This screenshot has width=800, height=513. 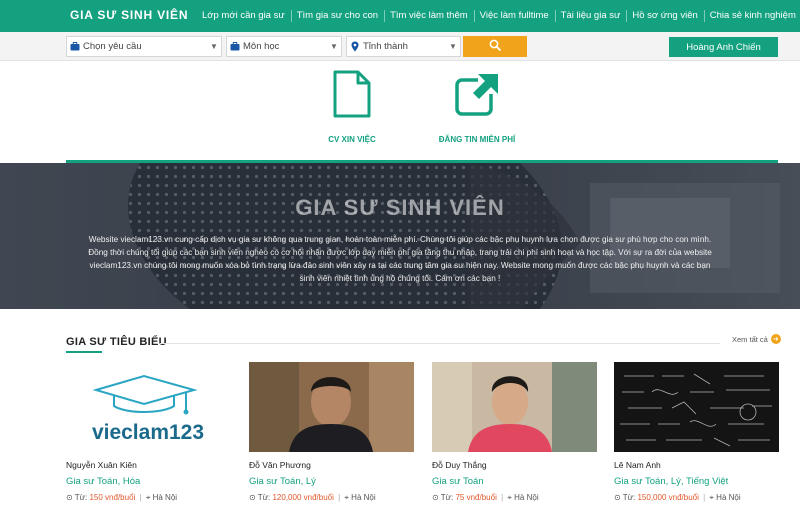 I want to click on book-icon, so click(x=235, y=46).